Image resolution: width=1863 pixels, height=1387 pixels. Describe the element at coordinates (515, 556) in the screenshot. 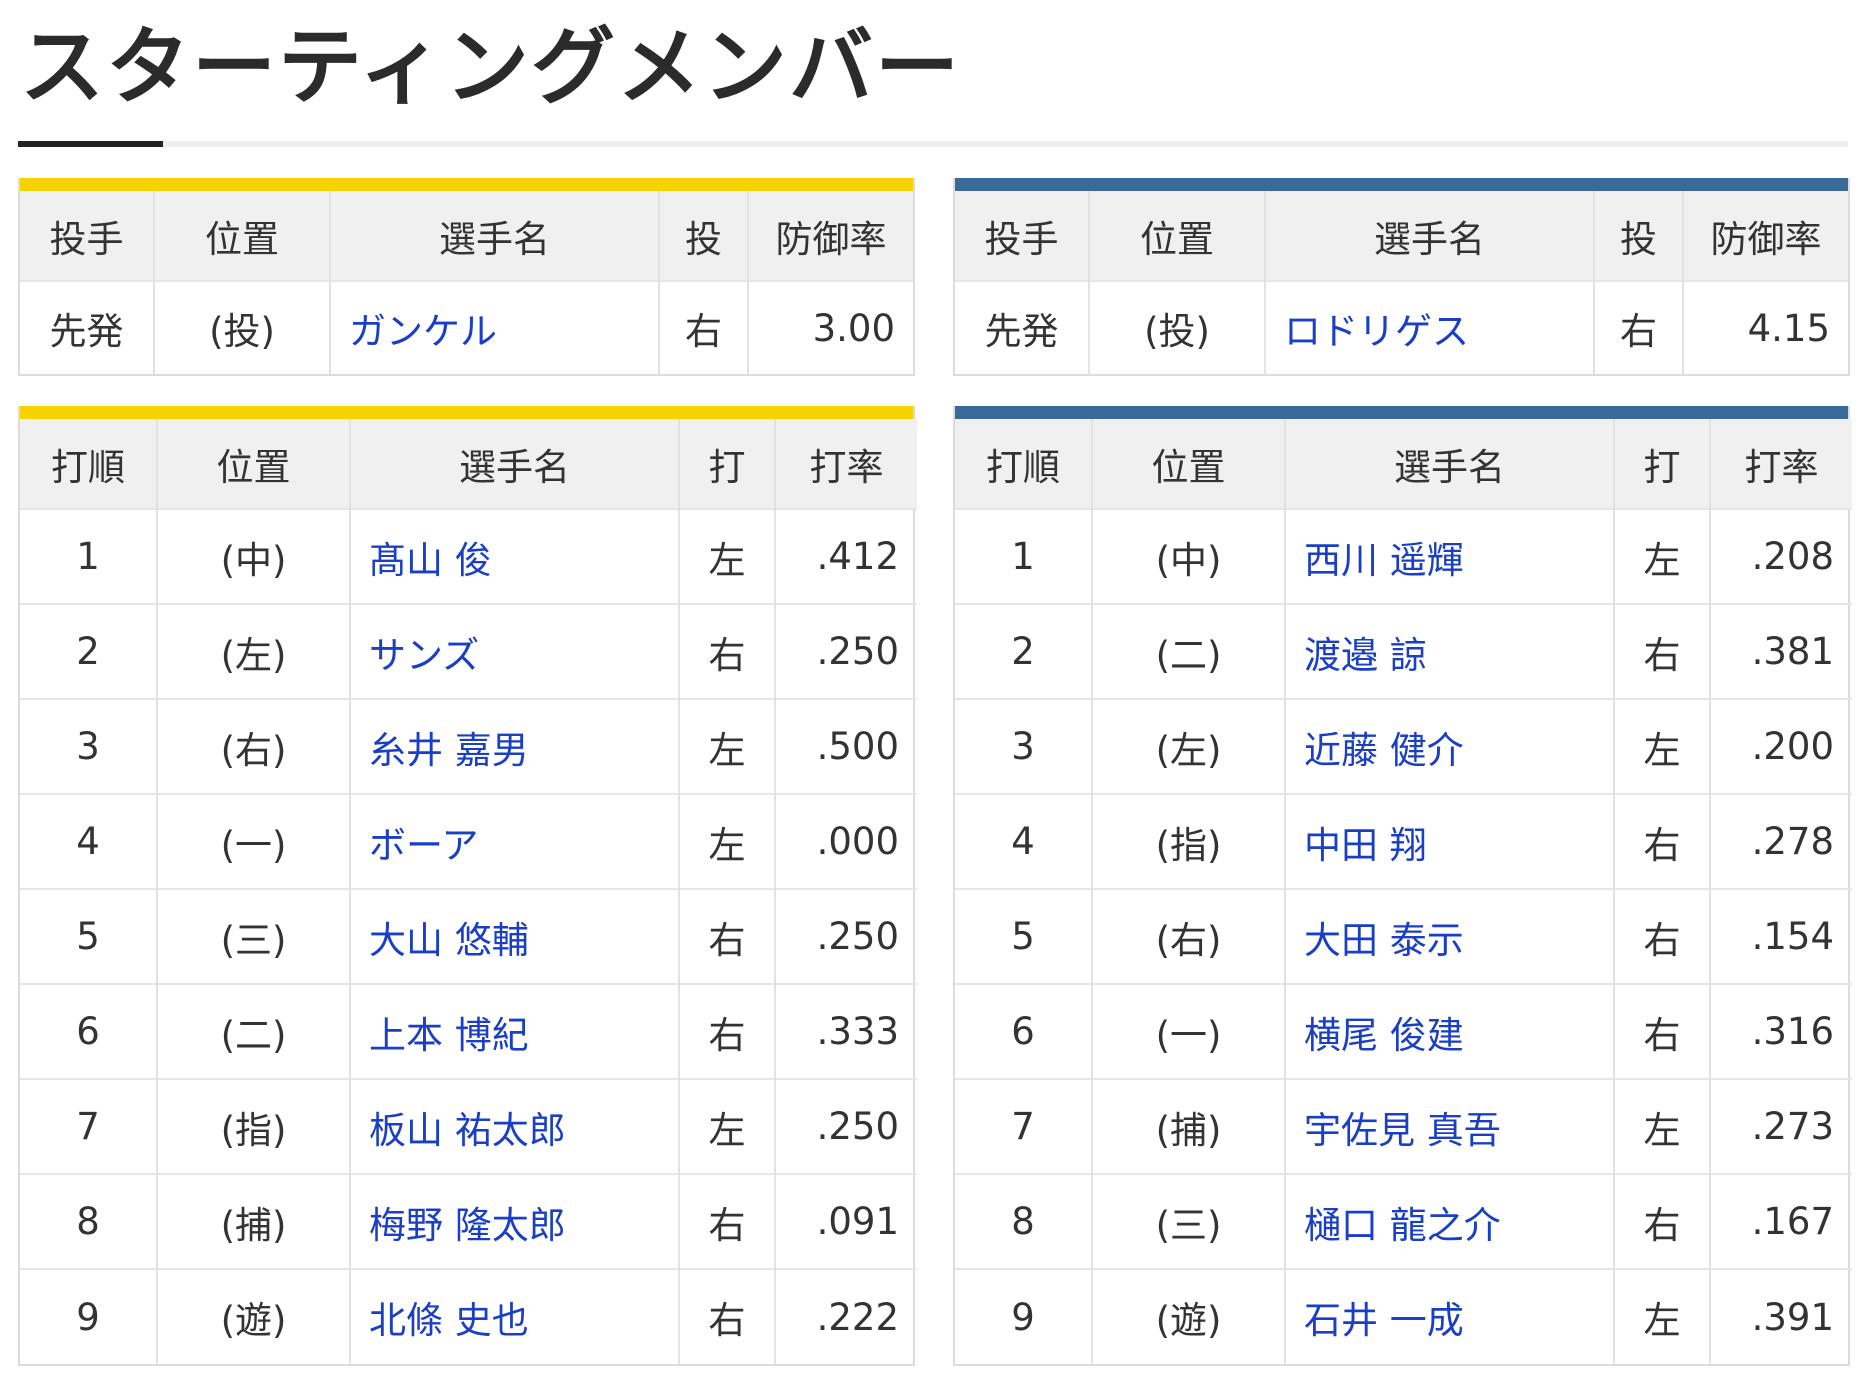

I see `player-name-link: 髙山 俊` at that location.